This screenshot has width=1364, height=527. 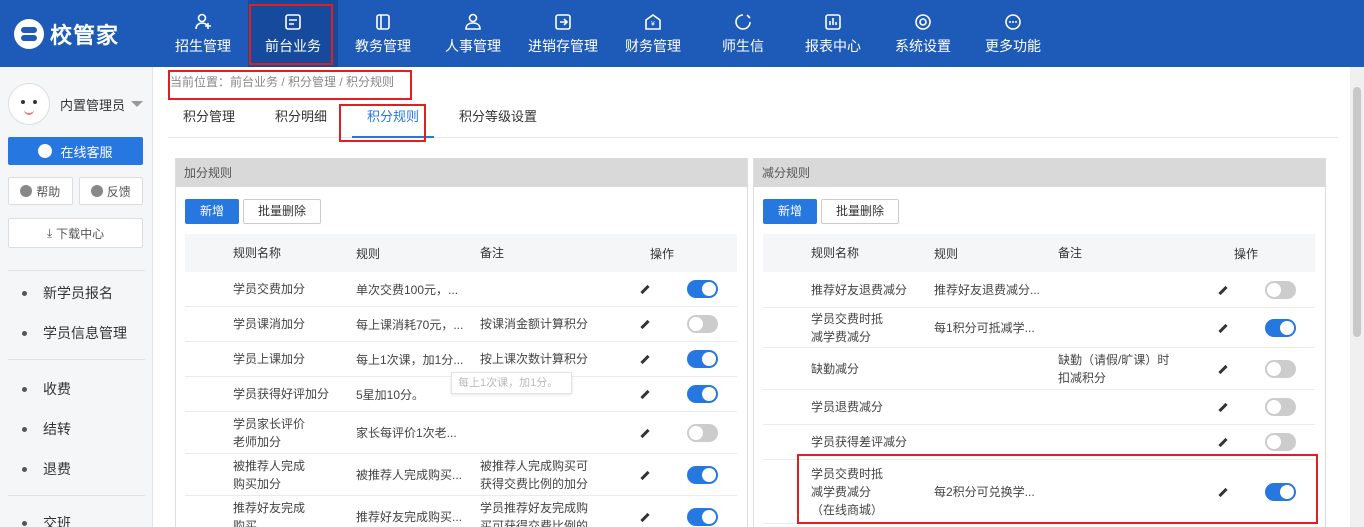 What do you see at coordinates (653, 22) in the screenshot?
I see `finance-icon: ¥` at bounding box center [653, 22].